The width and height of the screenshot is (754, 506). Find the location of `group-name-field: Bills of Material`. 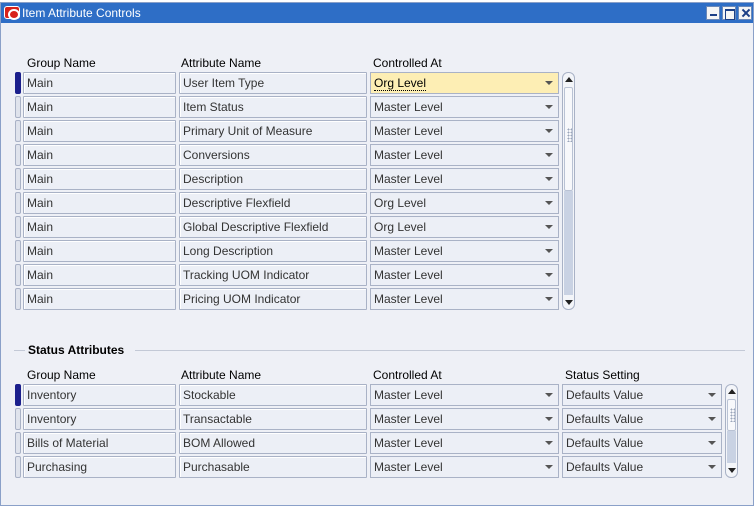

group-name-field: Bills of Material is located at coordinates (99, 443).